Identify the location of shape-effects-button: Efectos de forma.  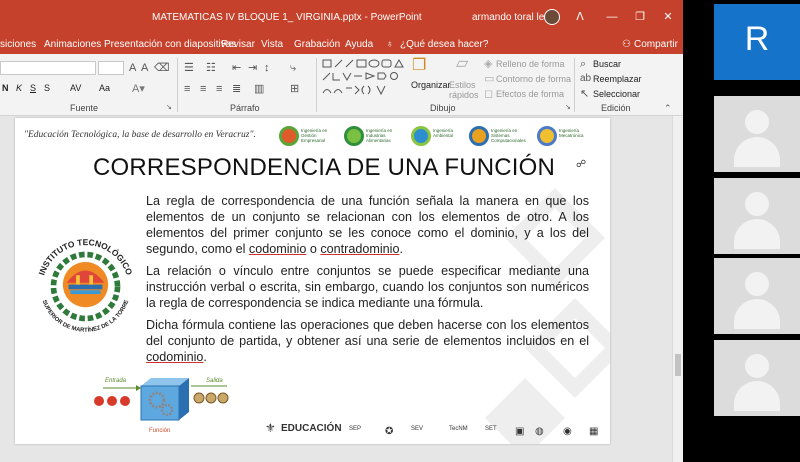
(530, 94).